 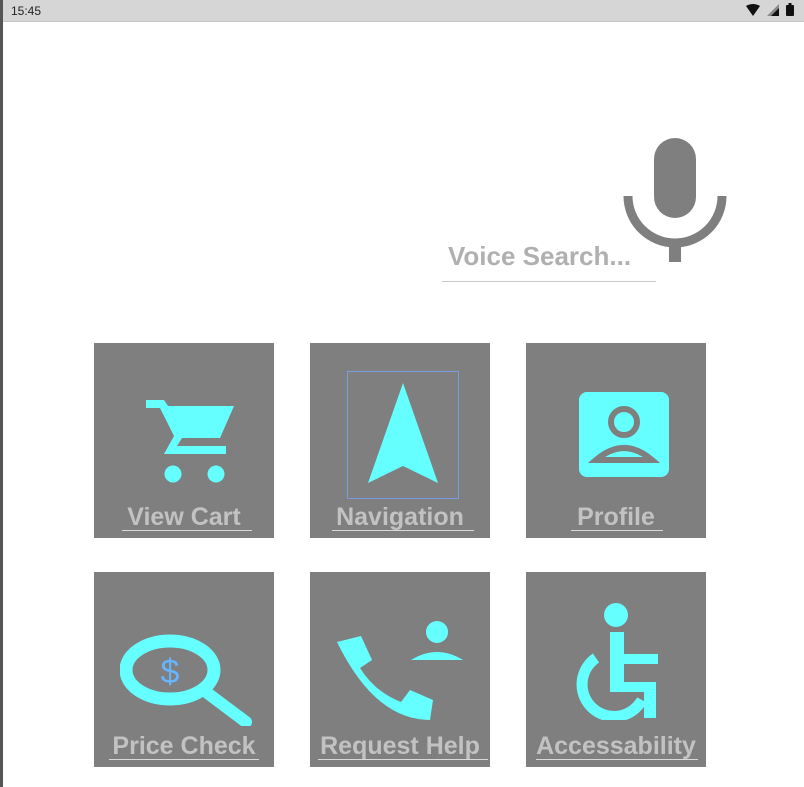 What do you see at coordinates (624, 434) in the screenshot?
I see `profile-icon` at bounding box center [624, 434].